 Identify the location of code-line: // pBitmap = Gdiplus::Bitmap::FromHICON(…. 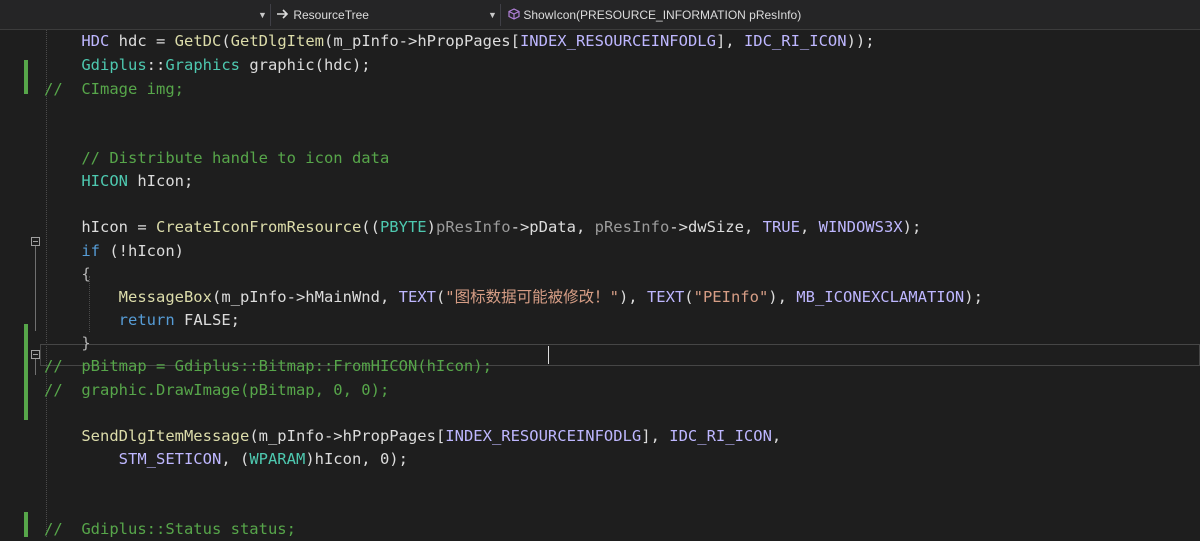
(268, 366).